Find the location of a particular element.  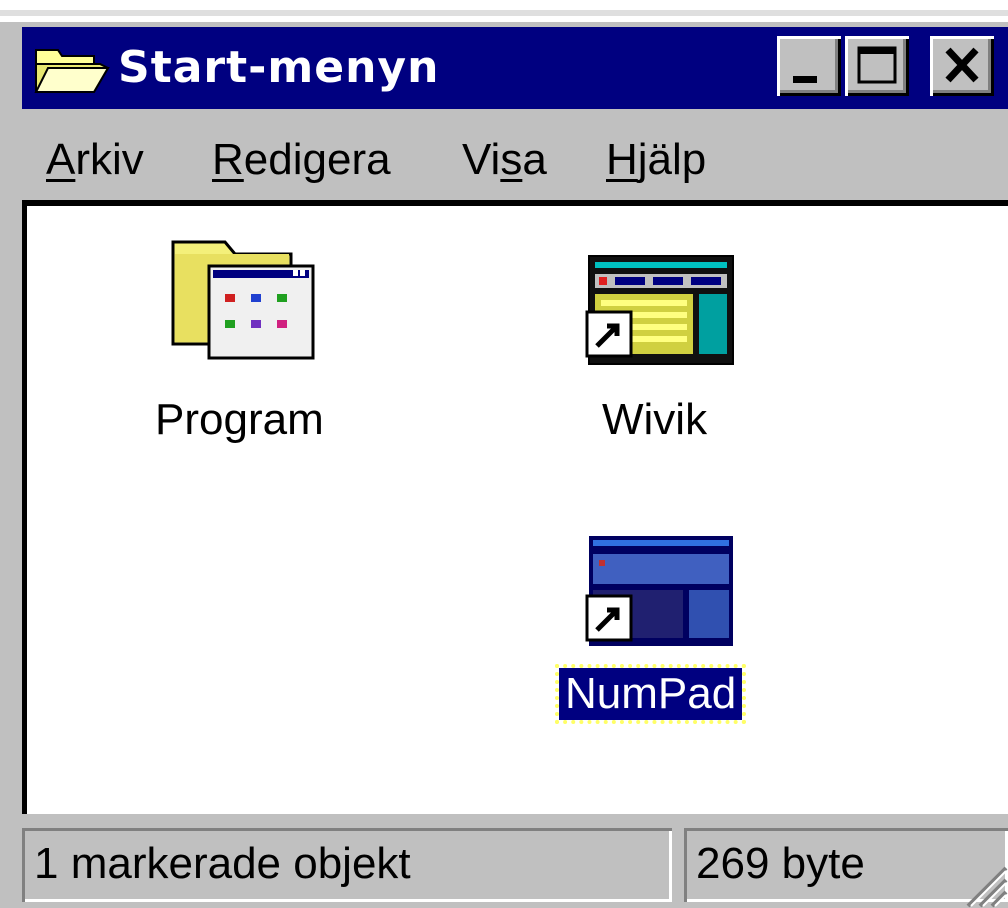

minimize-button is located at coordinates (809, 66).